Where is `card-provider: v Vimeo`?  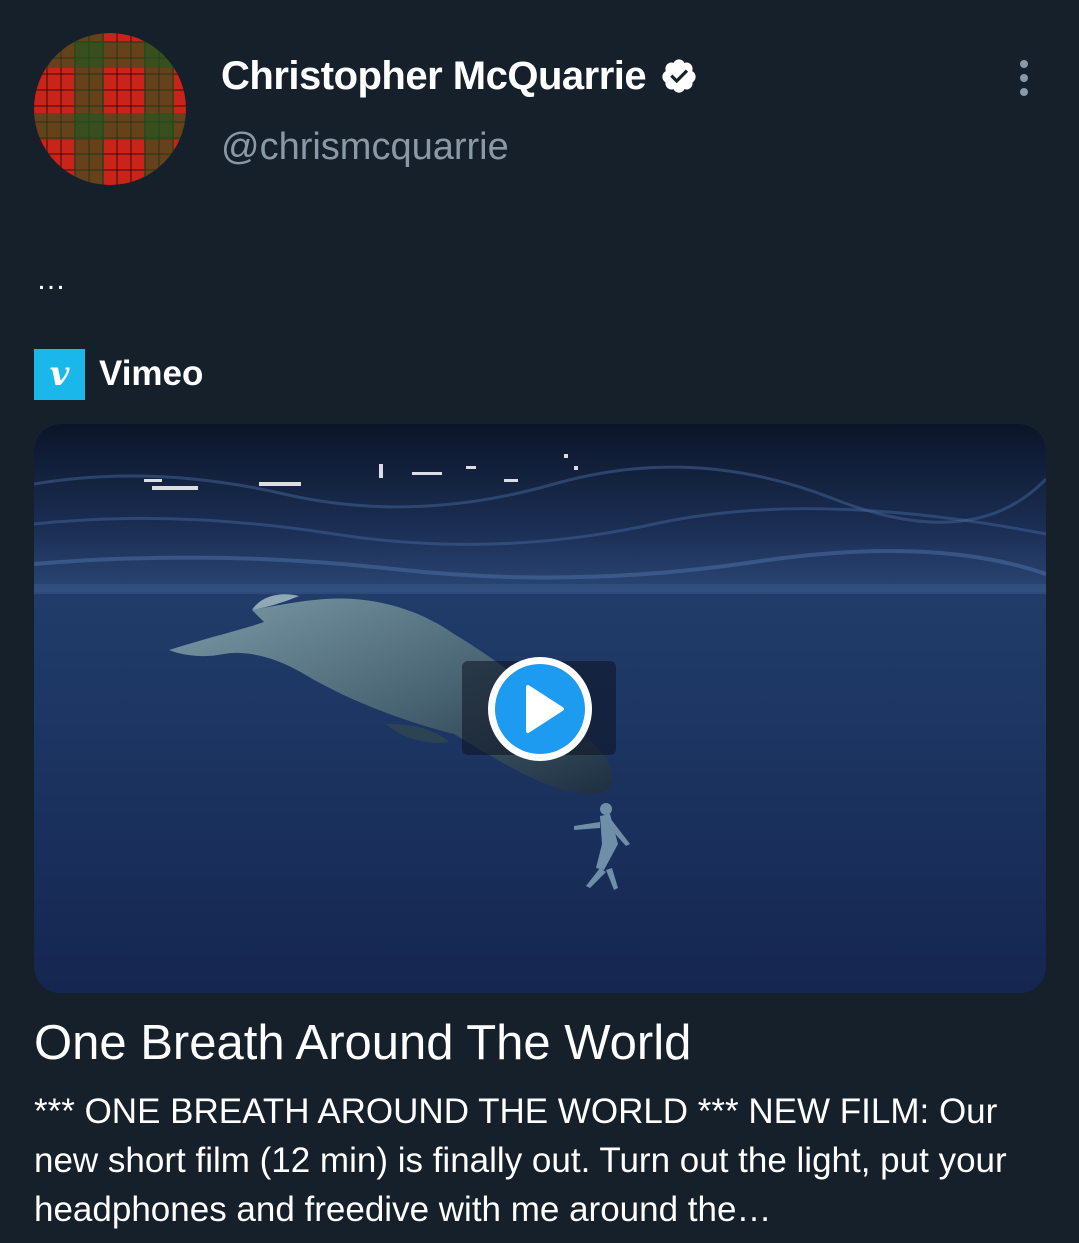
card-provider: v Vimeo is located at coordinates (118, 374).